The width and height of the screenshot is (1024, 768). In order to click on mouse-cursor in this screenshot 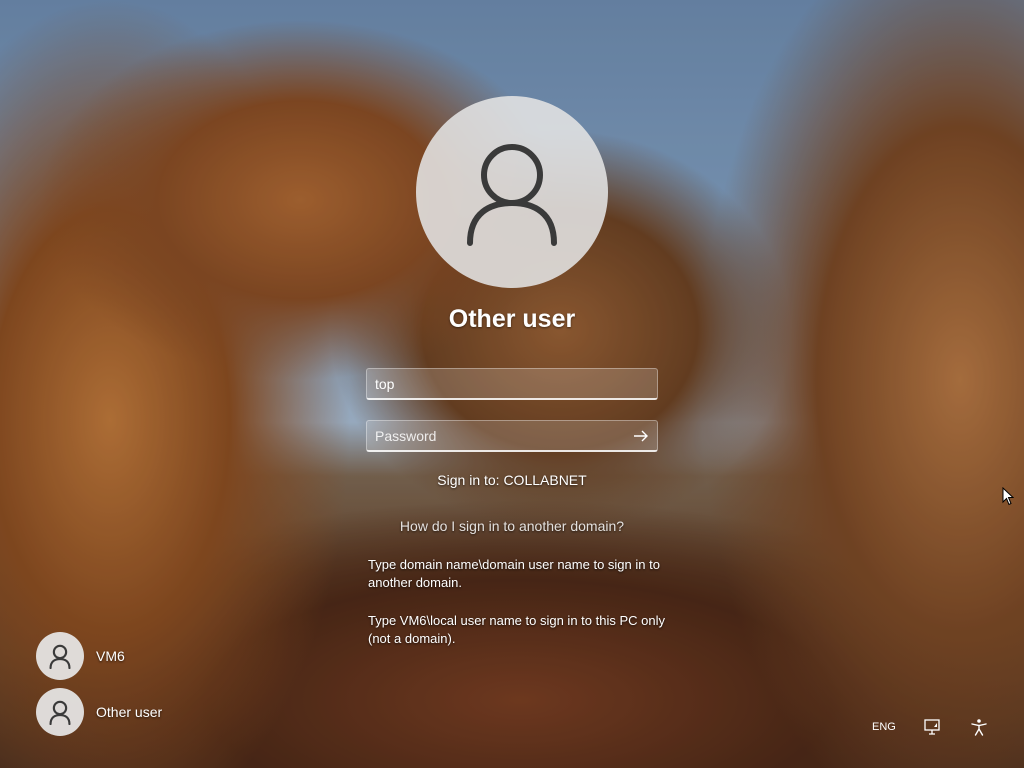, I will do `click(1008, 499)`.